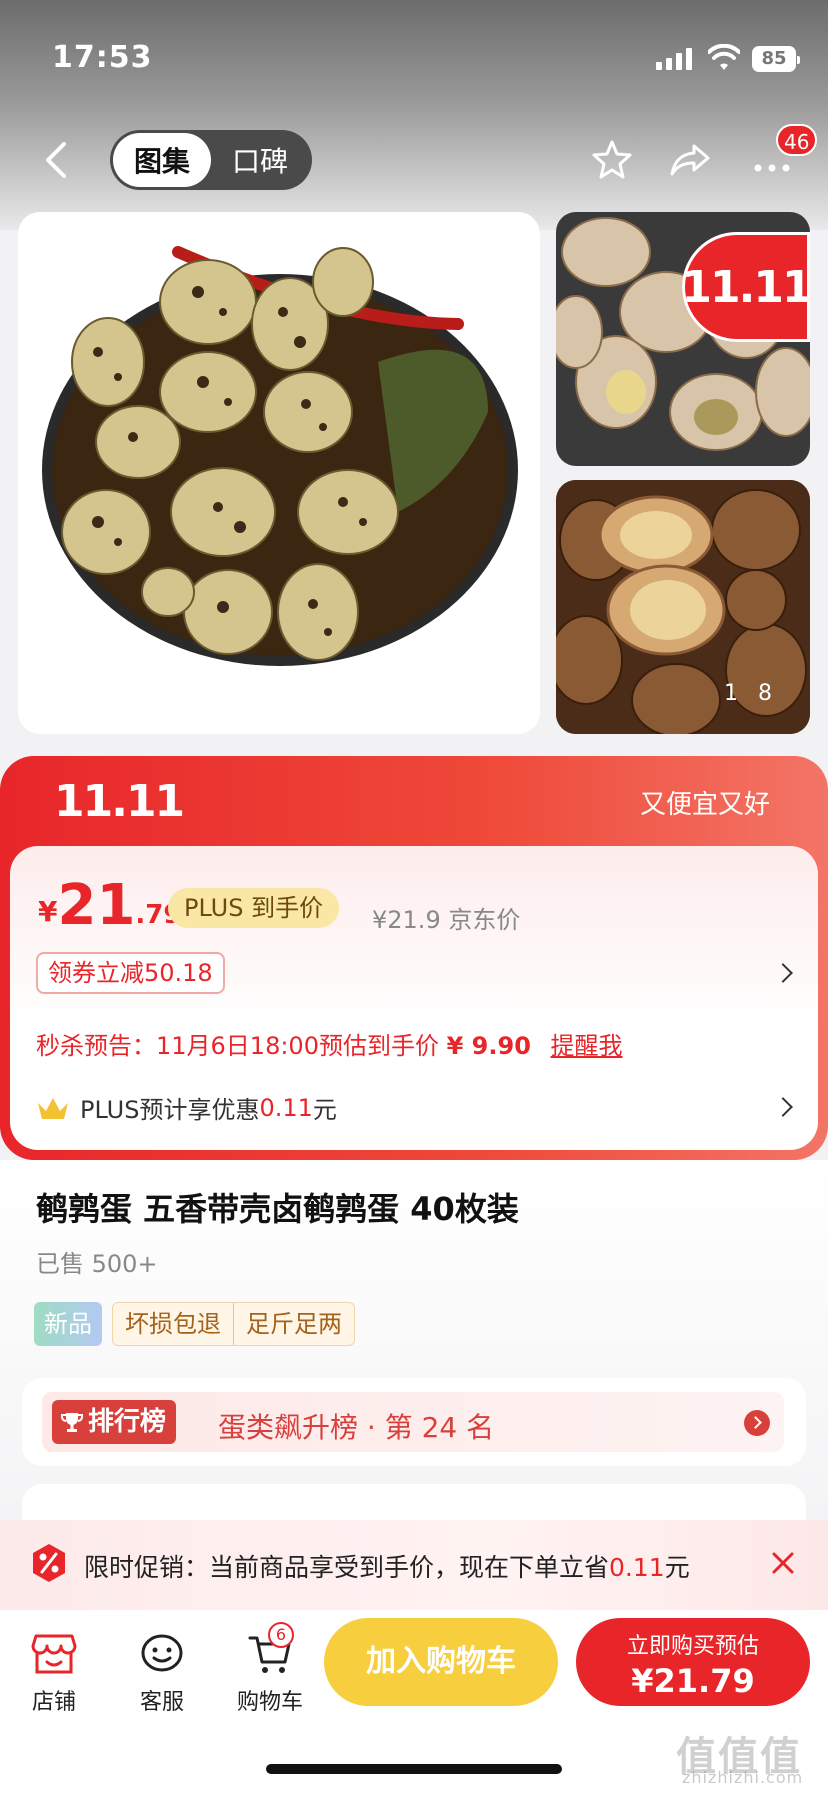 The image size is (828, 1793). Describe the element at coordinates (54, 1654) in the screenshot. I see `store-icon` at that location.